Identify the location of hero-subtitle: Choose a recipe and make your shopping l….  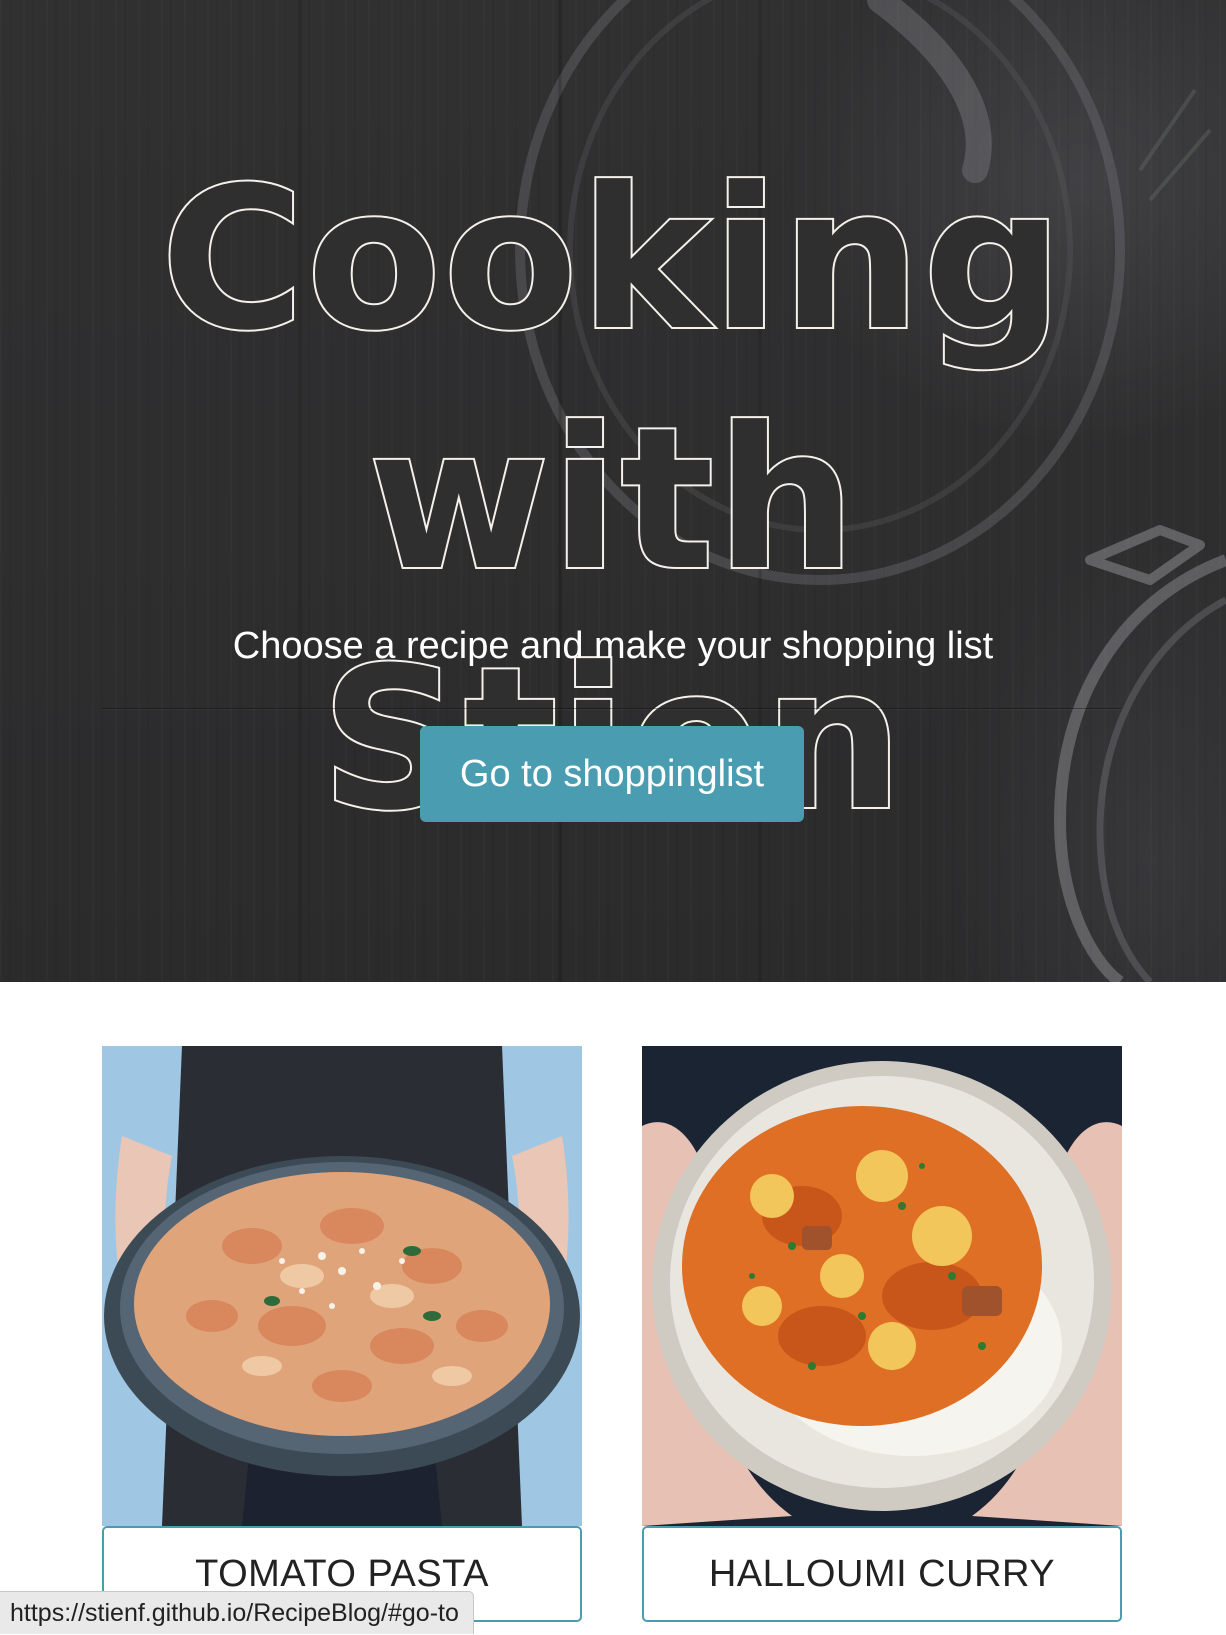
(613, 646).